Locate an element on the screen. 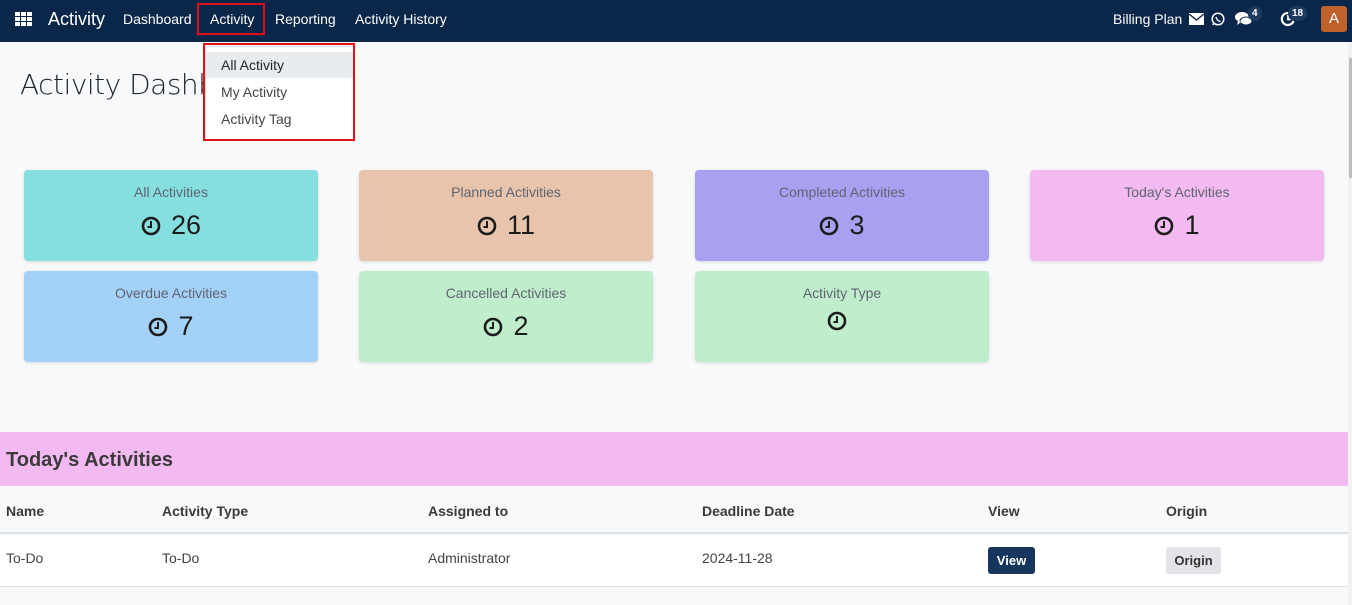  user-avatar: A is located at coordinates (1334, 19).